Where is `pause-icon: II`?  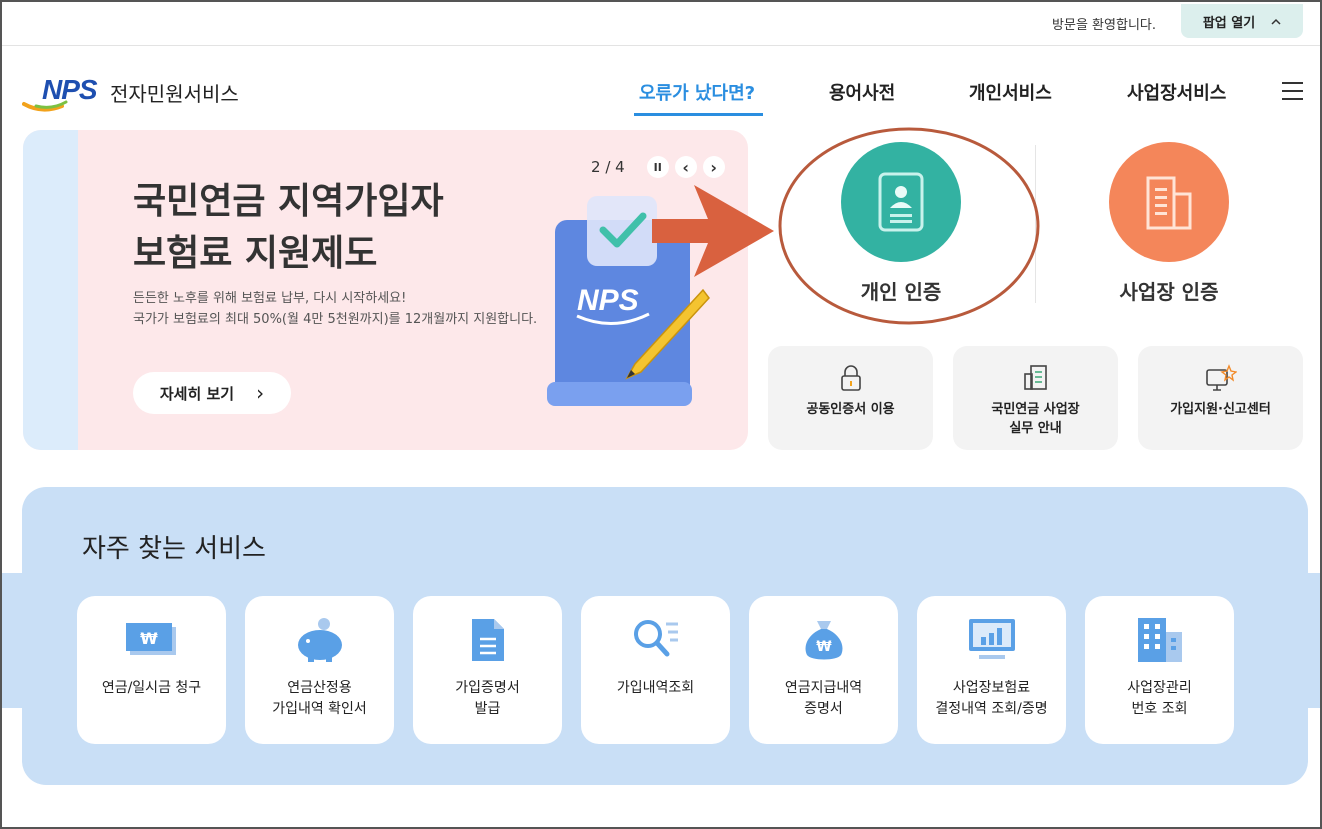
pause-icon: II is located at coordinates (657, 167).